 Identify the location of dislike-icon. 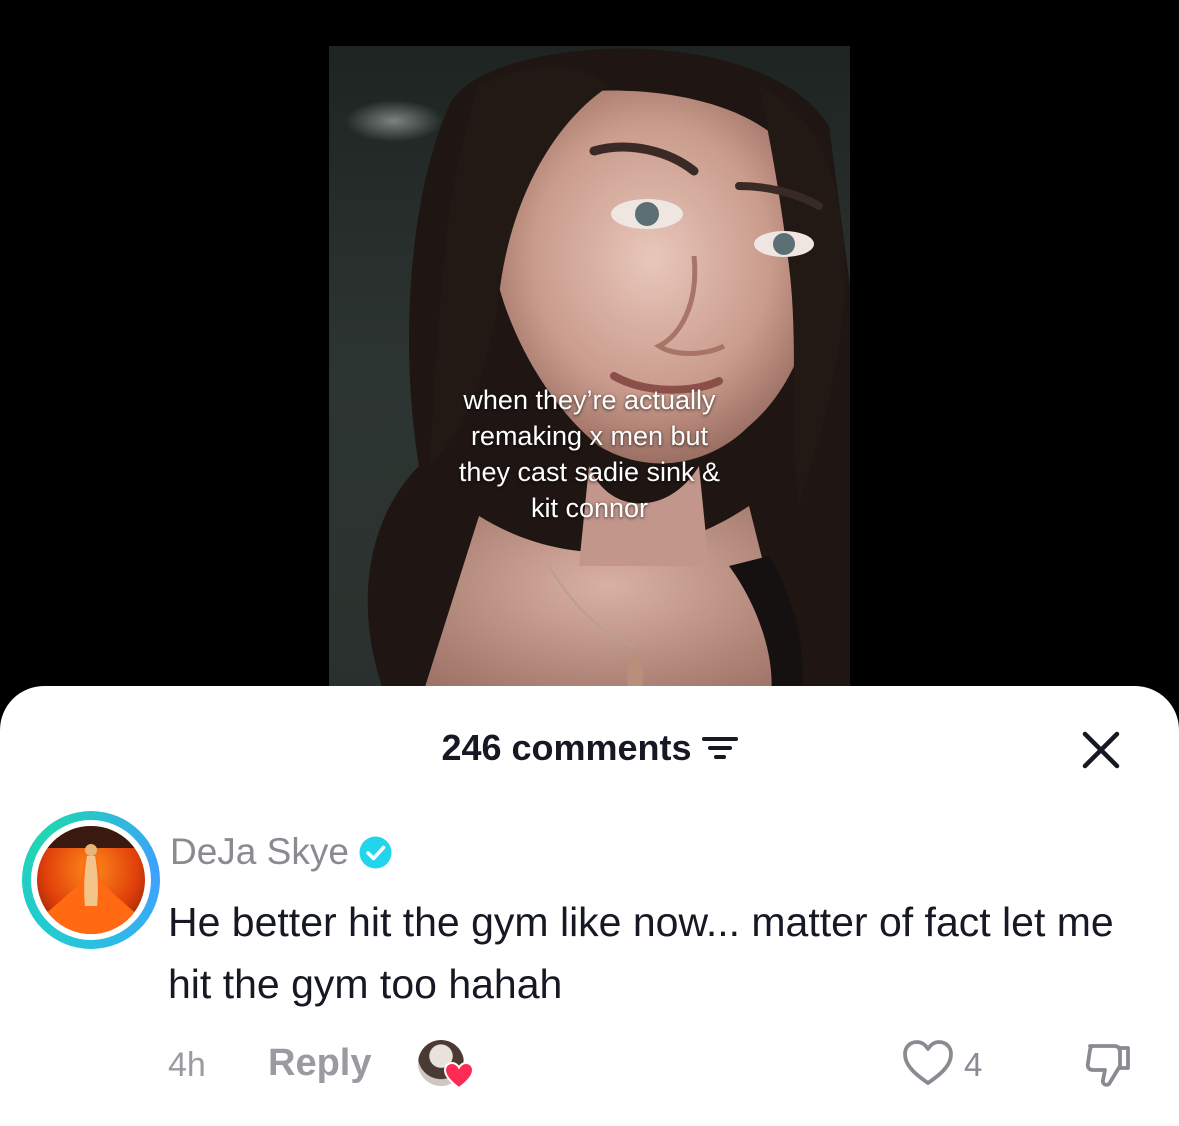
(1108, 1064).